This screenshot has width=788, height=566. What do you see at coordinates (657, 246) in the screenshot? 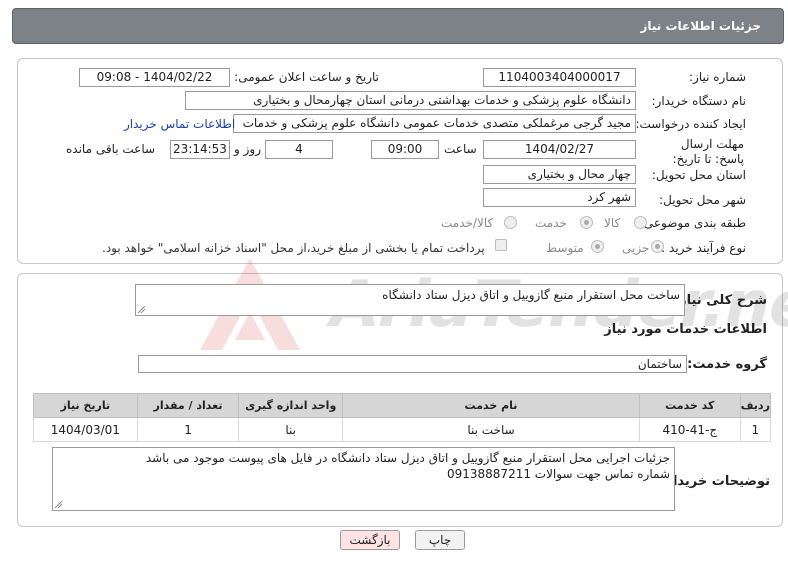
I see `process-radio-minor` at bounding box center [657, 246].